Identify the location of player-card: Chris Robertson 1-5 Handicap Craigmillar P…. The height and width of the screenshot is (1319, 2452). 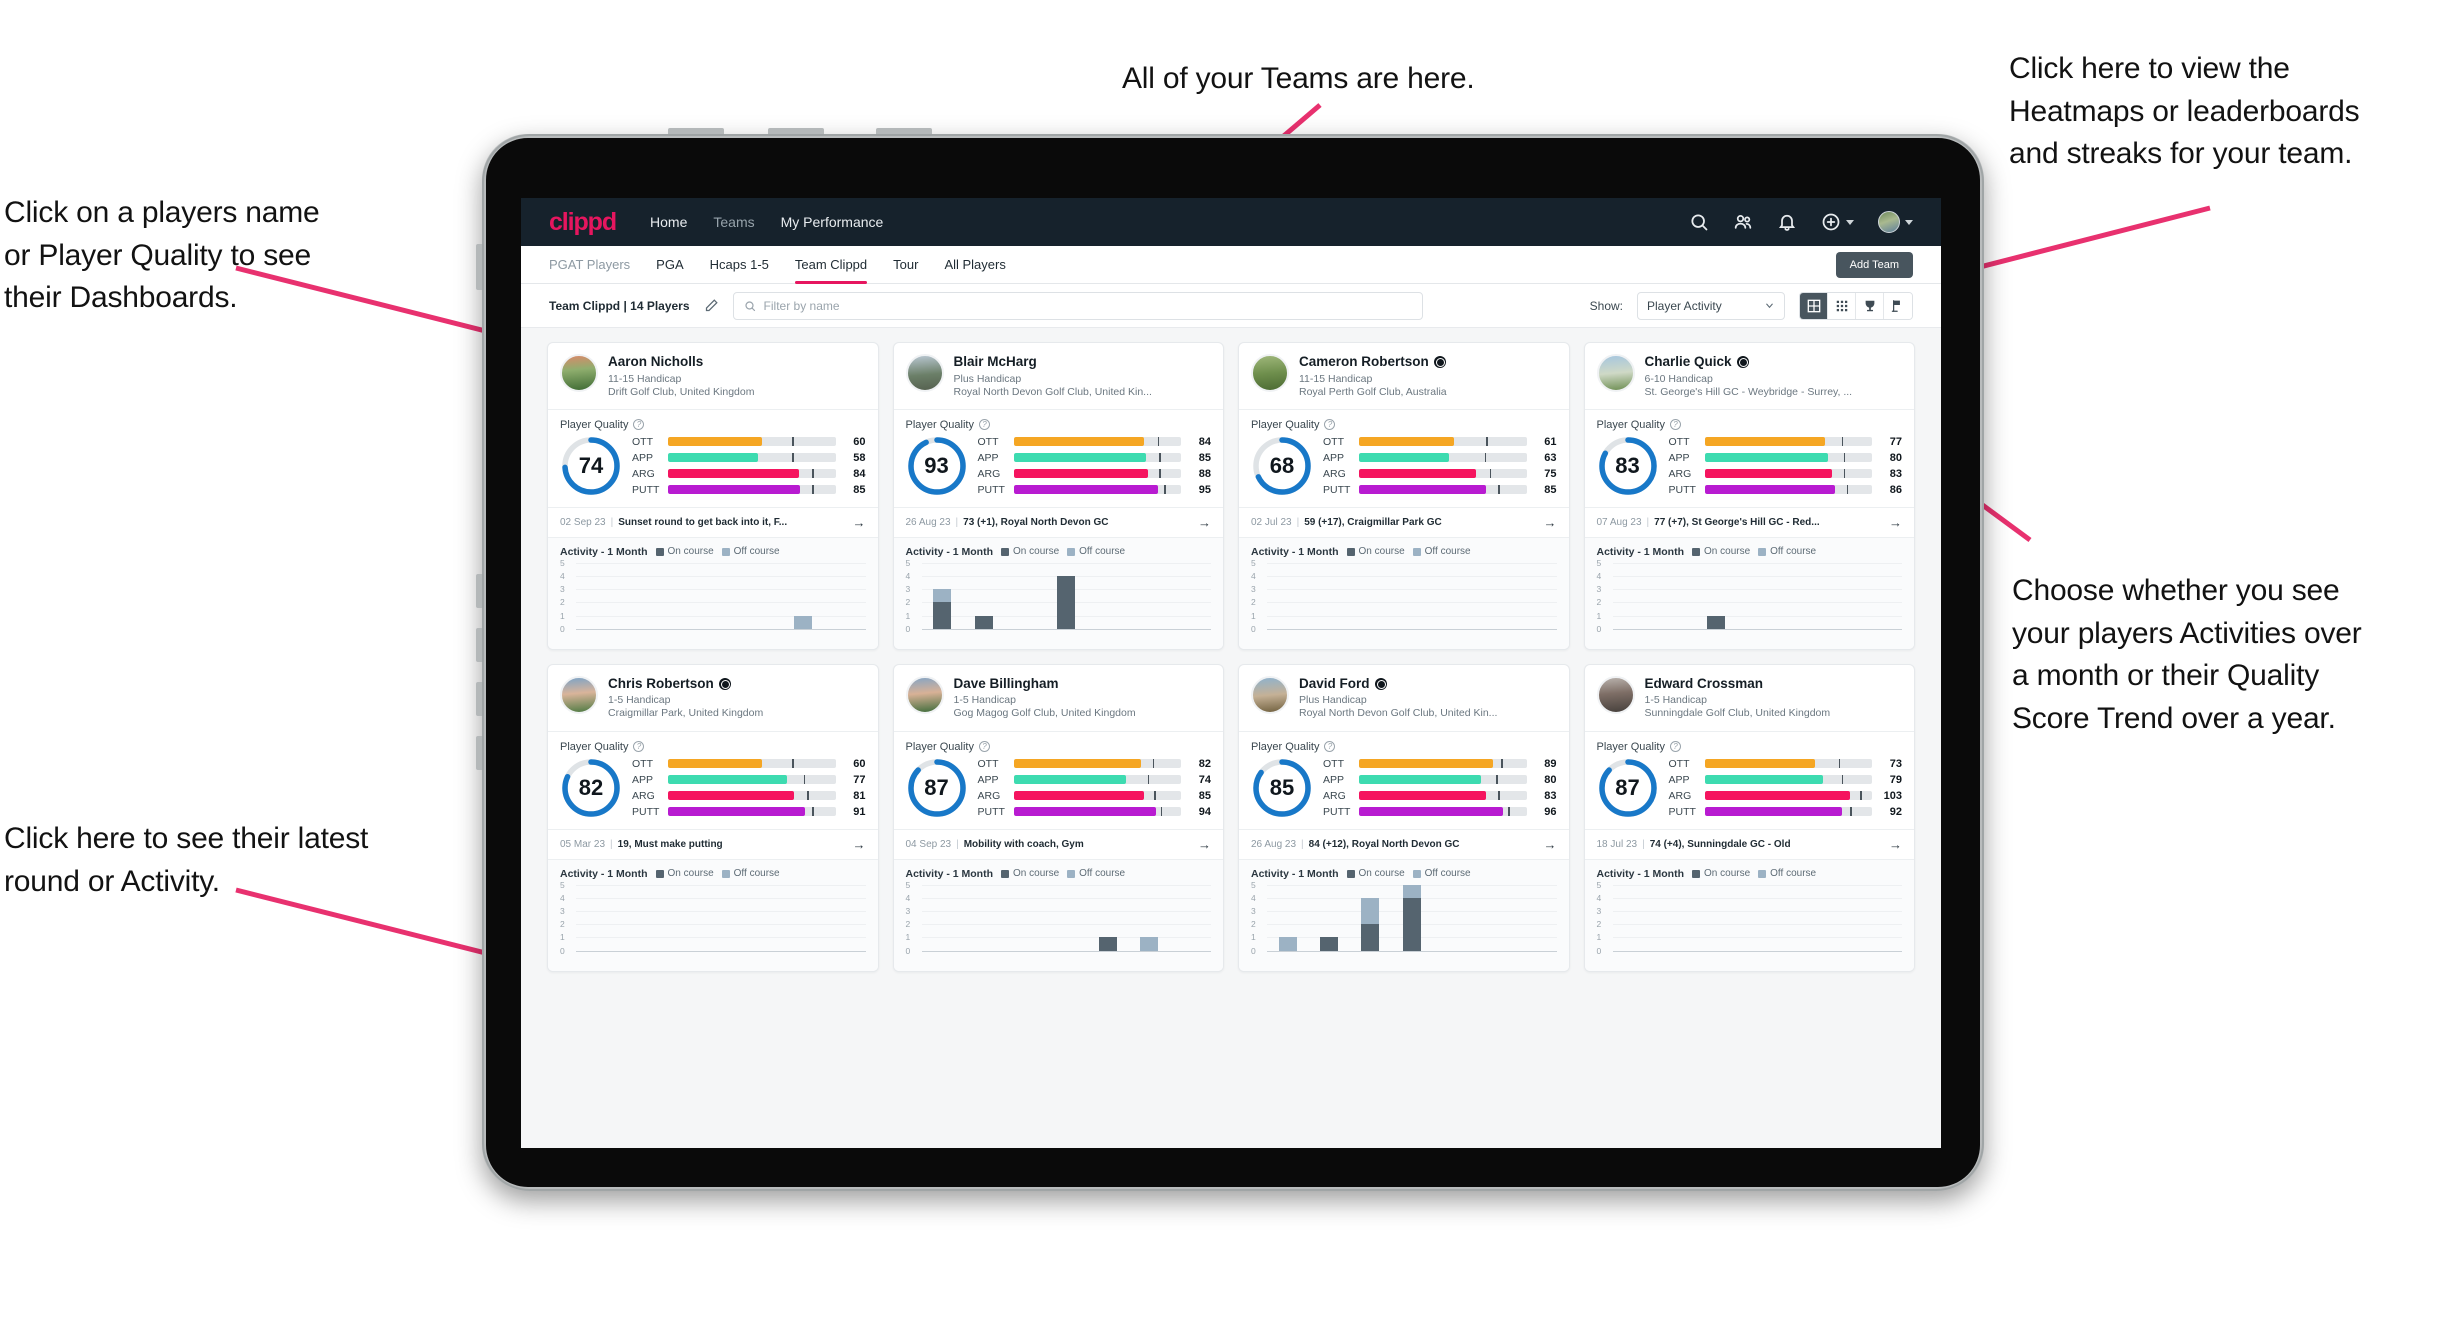
(713, 817).